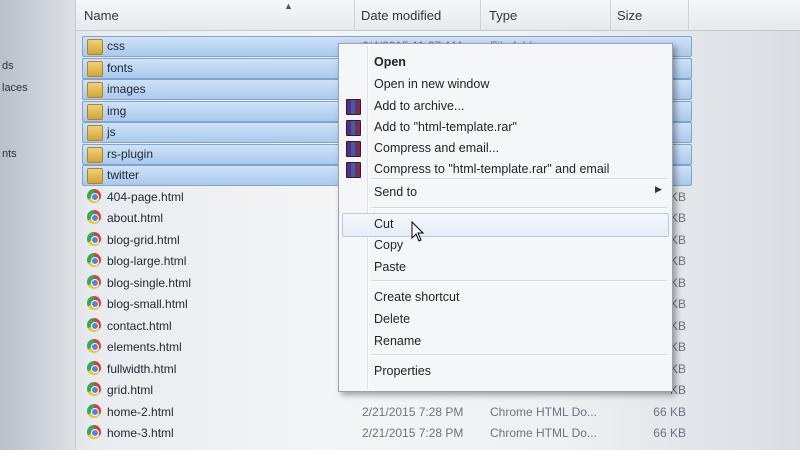 Image resolution: width=800 pixels, height=450 pixels. What do you see at coordinates (390, 62) in the screenshot?
I see `menu-item-open: Open` at bounding box center [390, 62].